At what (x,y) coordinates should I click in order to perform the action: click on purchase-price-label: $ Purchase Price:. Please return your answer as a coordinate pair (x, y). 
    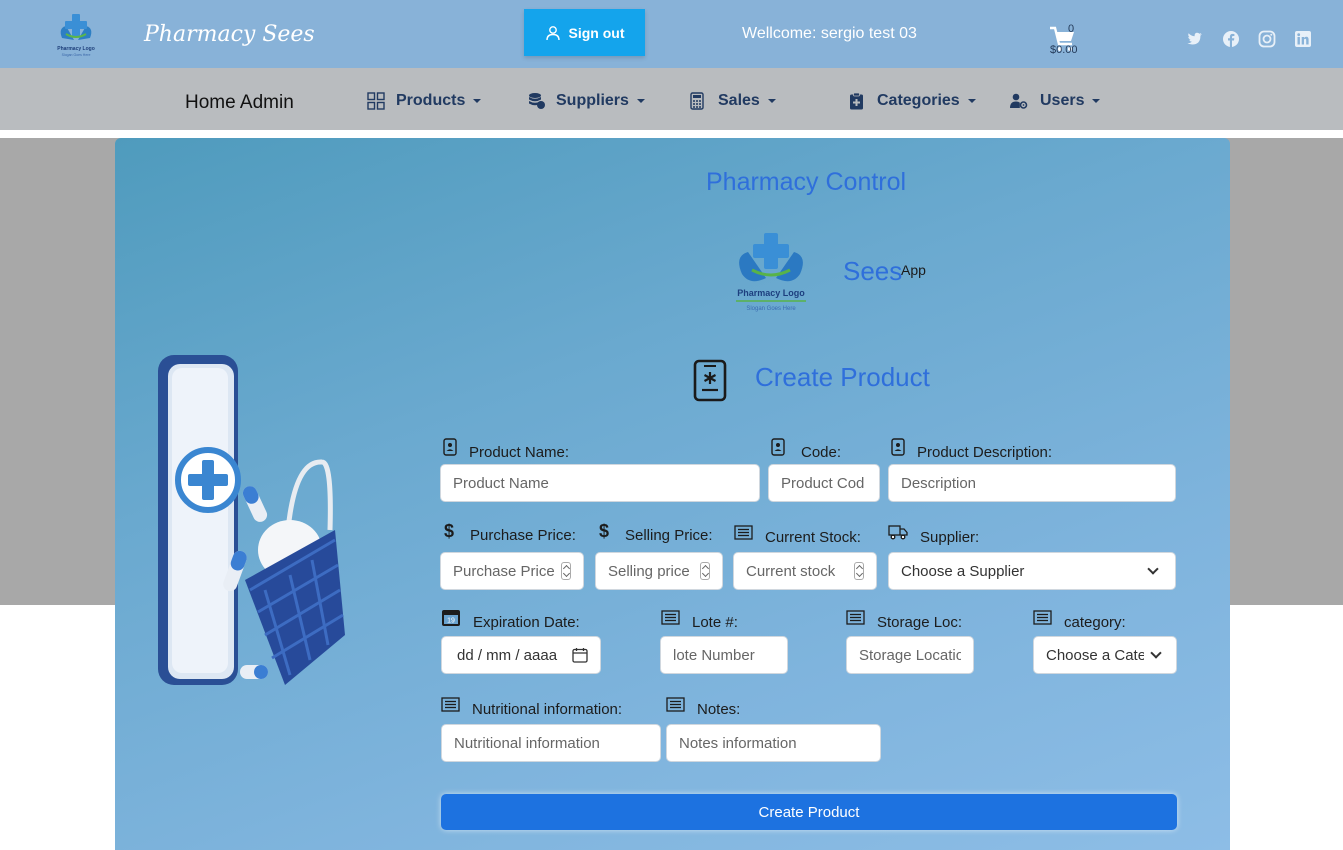
    Looking at the image, I should click on (510, 531).